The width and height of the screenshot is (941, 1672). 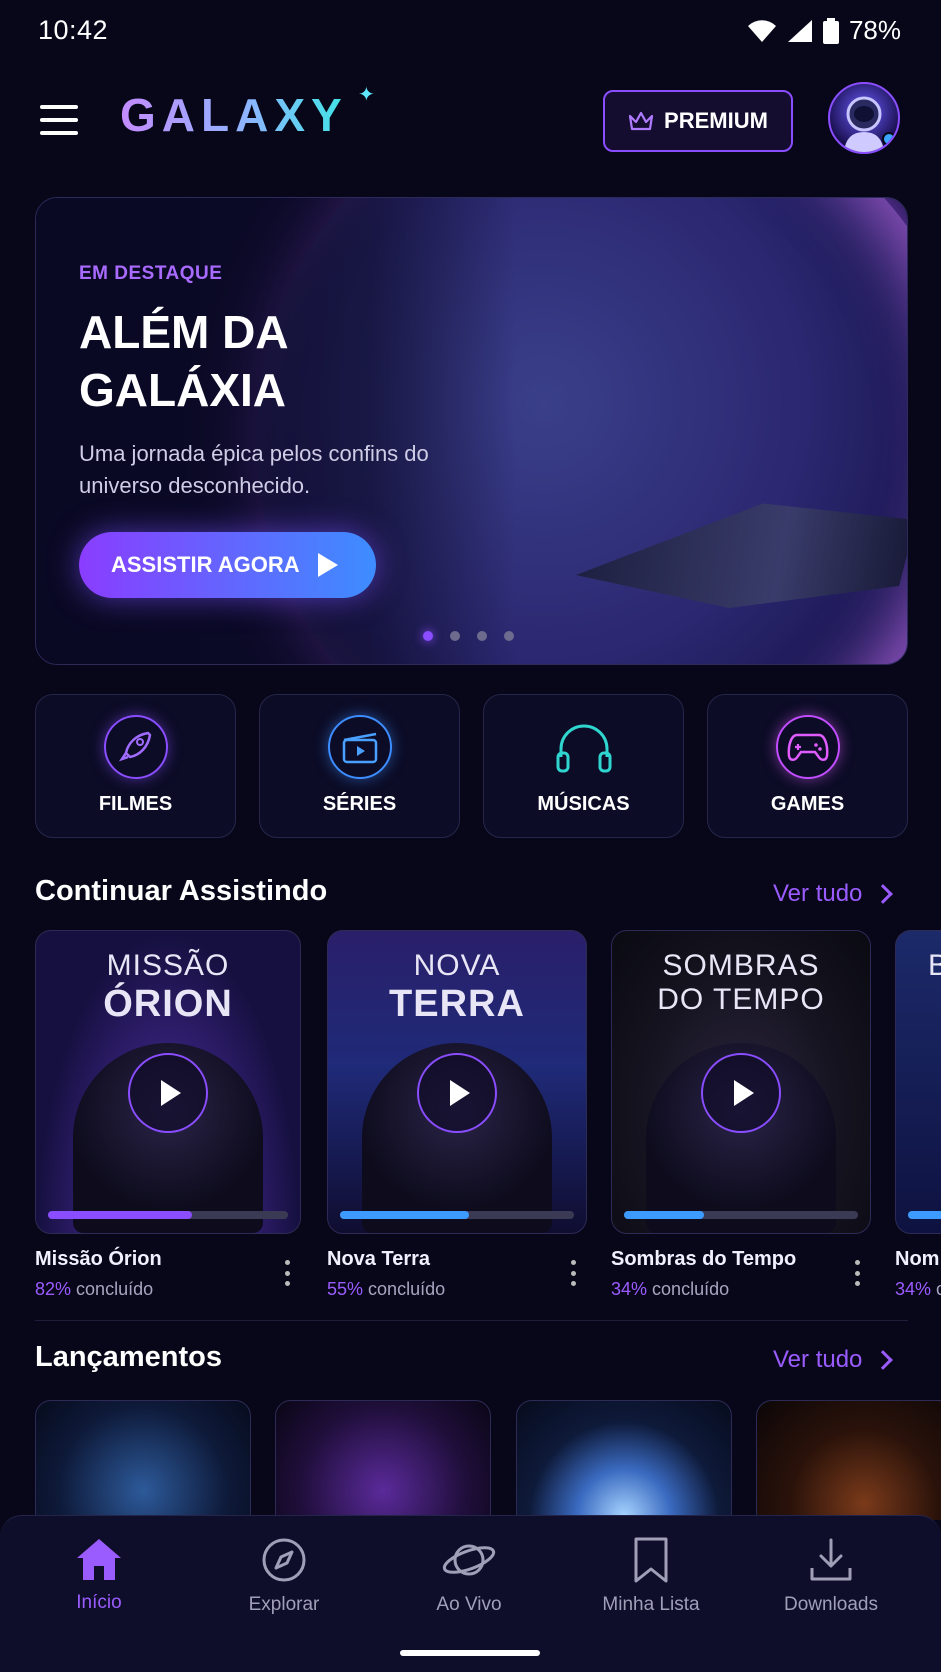 I want to click on section-divider, so click(x=471, y=1320).